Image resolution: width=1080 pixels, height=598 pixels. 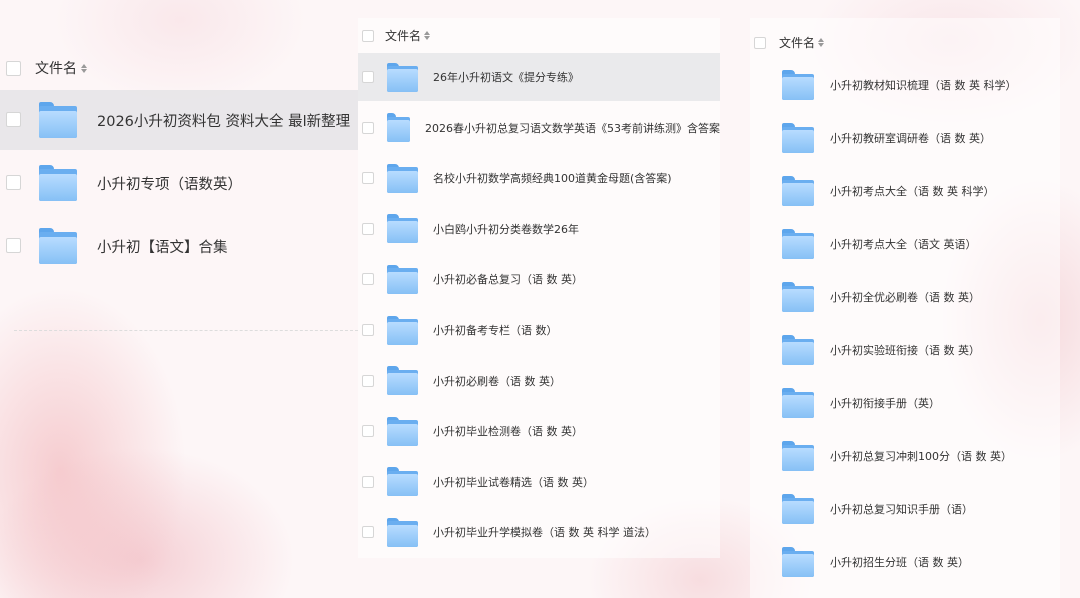 I want to click on file-row: 小升初必备总复习（语 数 英）, so click(x=539, y=279).